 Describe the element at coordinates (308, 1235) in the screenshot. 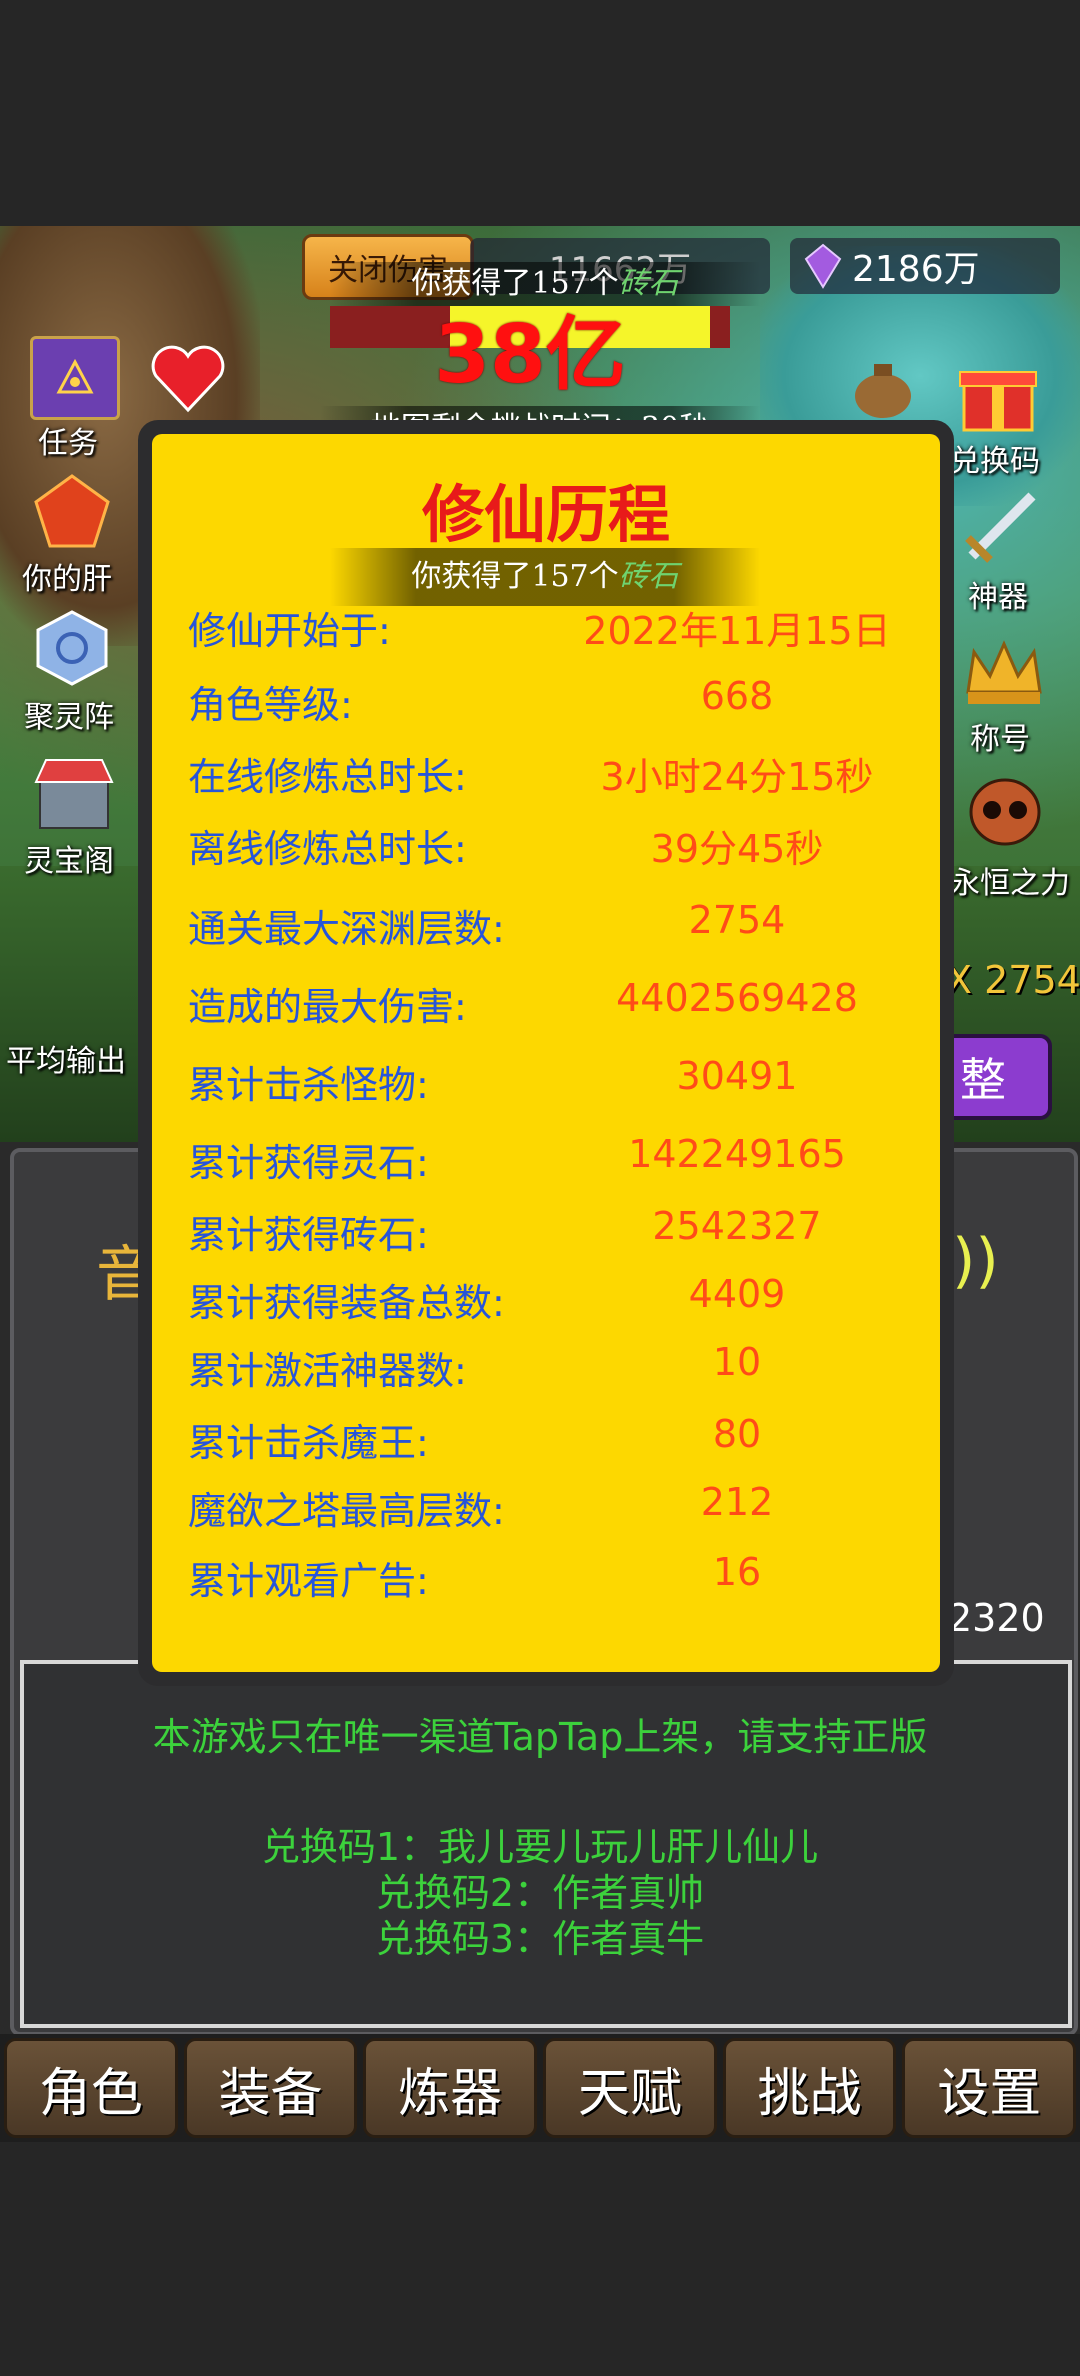

I see `stat-label: 累计获得砖石:` at that location.